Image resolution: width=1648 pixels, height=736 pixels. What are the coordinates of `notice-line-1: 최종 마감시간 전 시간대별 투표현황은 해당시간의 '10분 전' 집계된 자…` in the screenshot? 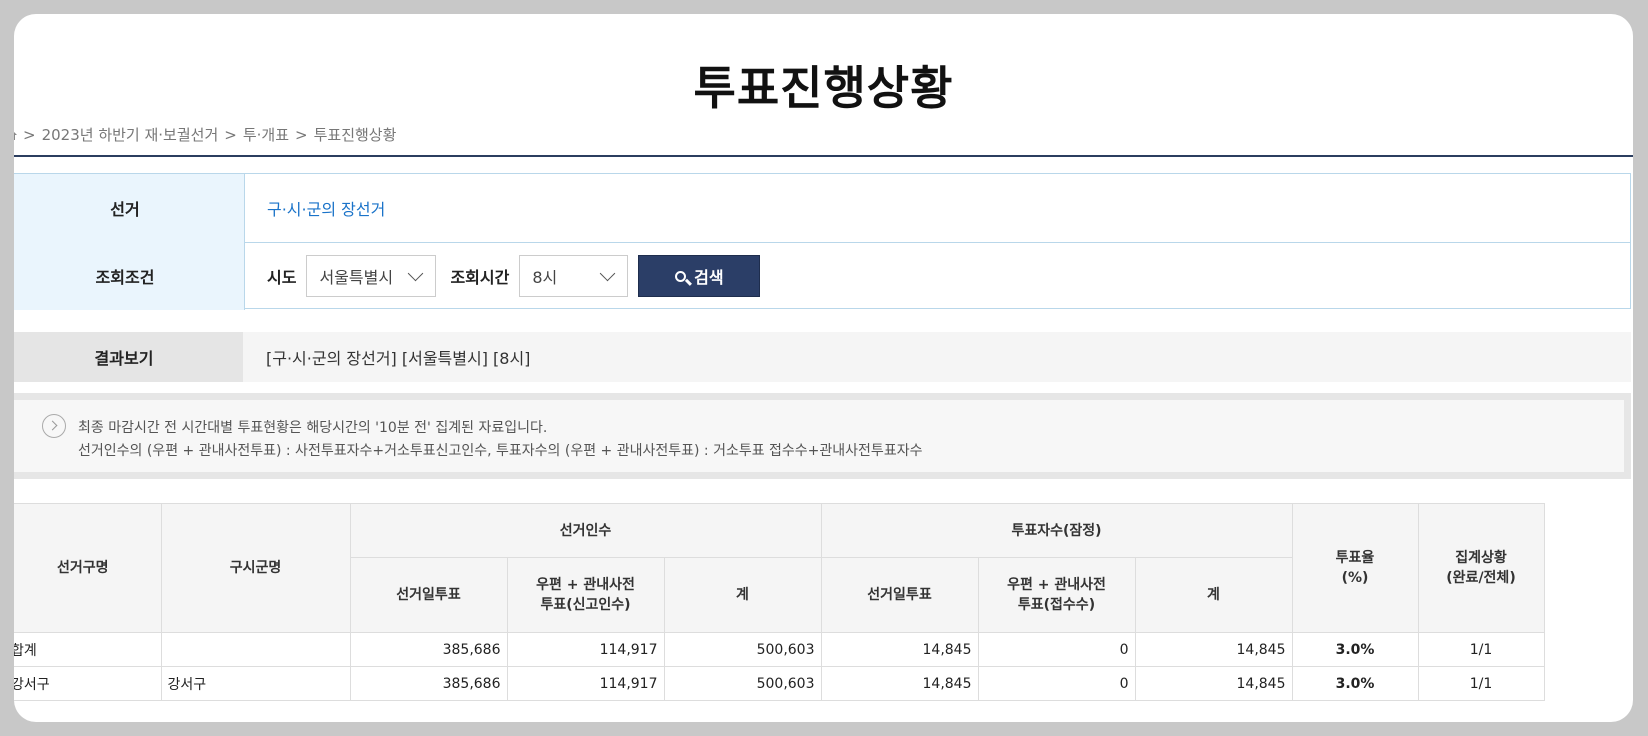 It's located at (313, 428).